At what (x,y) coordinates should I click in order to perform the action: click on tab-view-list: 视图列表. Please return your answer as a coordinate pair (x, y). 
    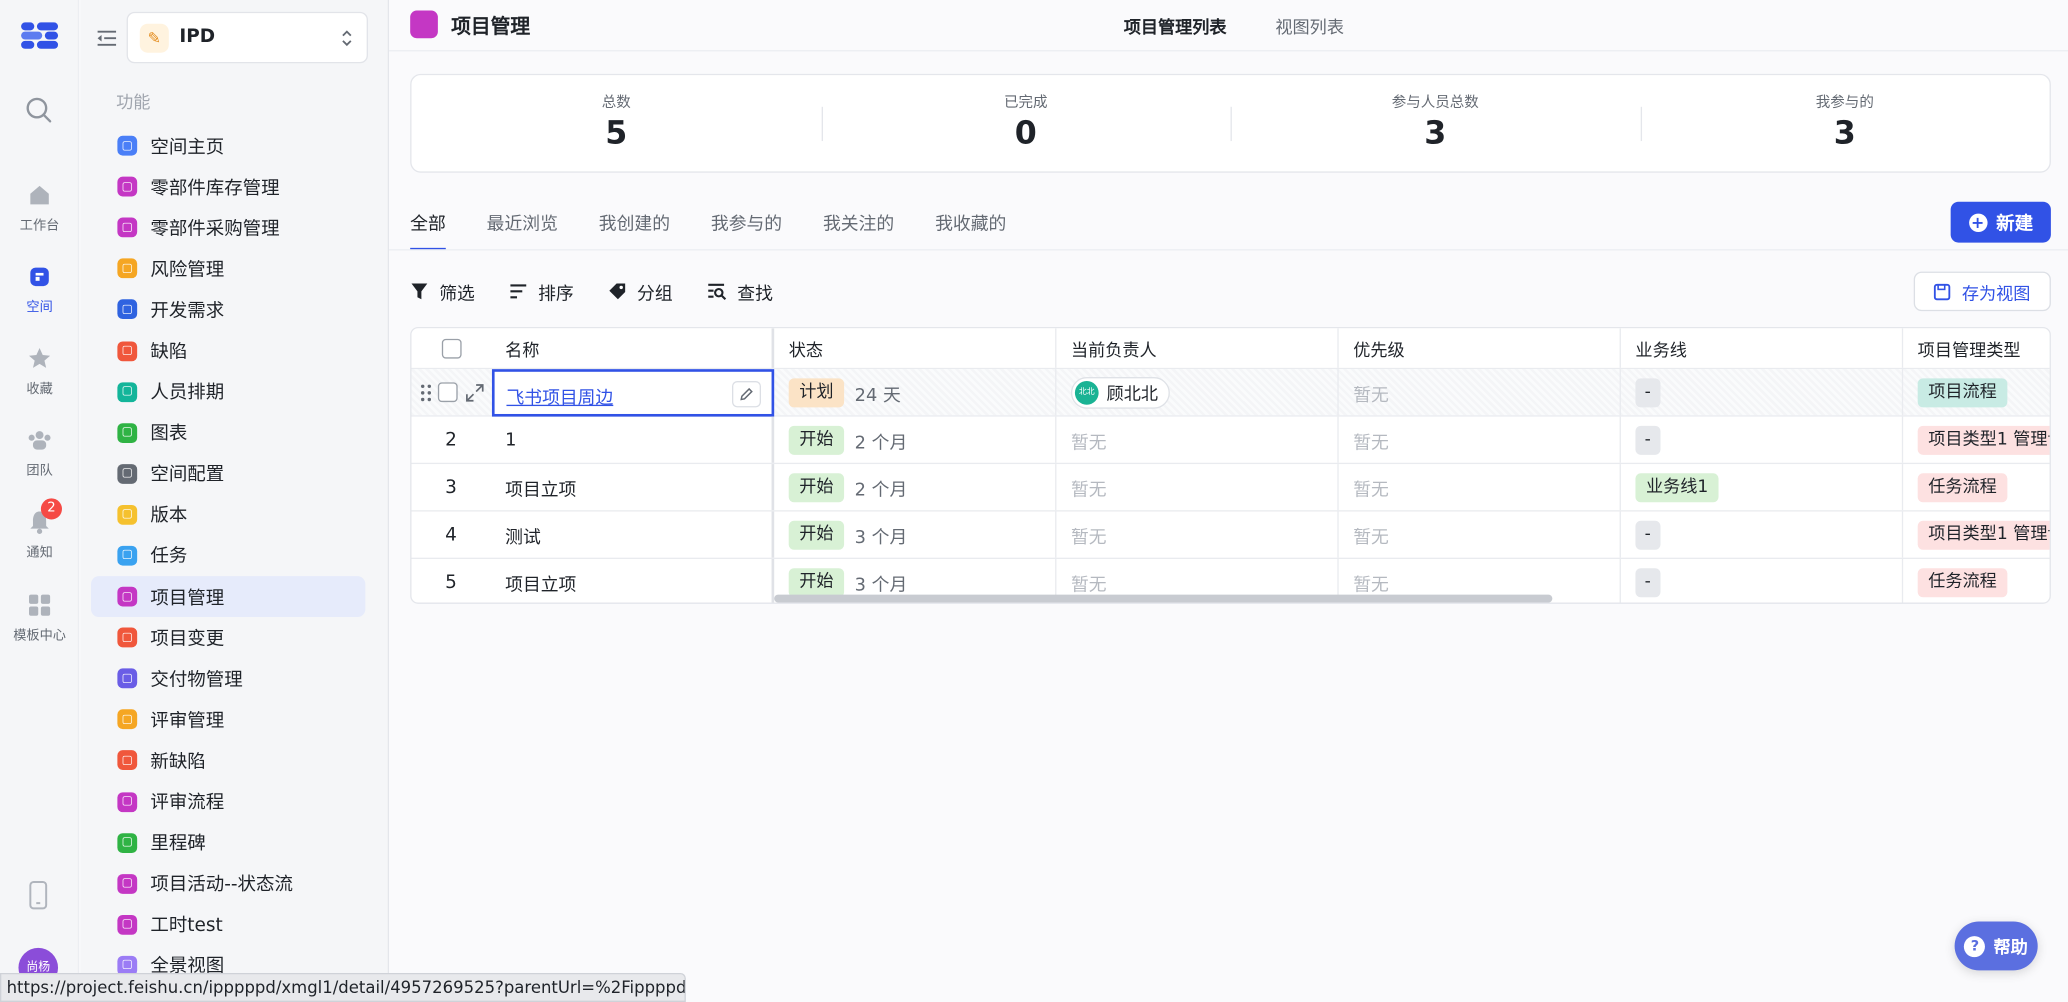
    Looking at the image, I should click on (1309, 25).